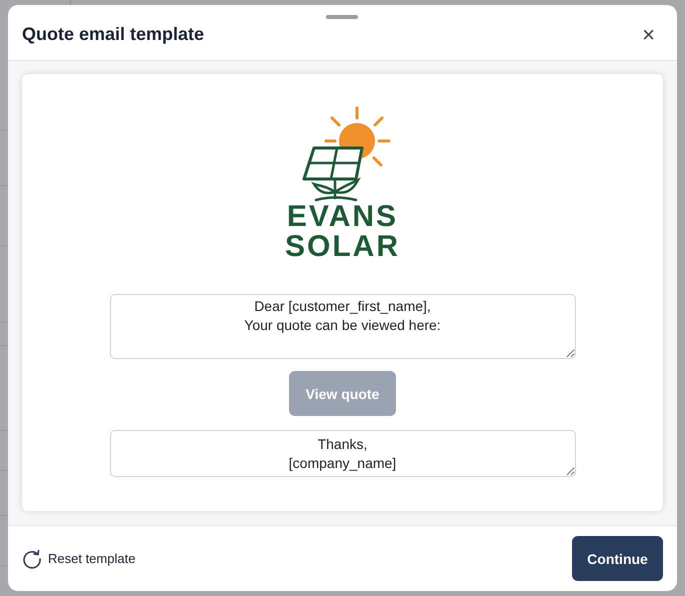  Describe the element at coordinates (342, 217) in the screenshot. I see `logo-text: EVANS` at that location.